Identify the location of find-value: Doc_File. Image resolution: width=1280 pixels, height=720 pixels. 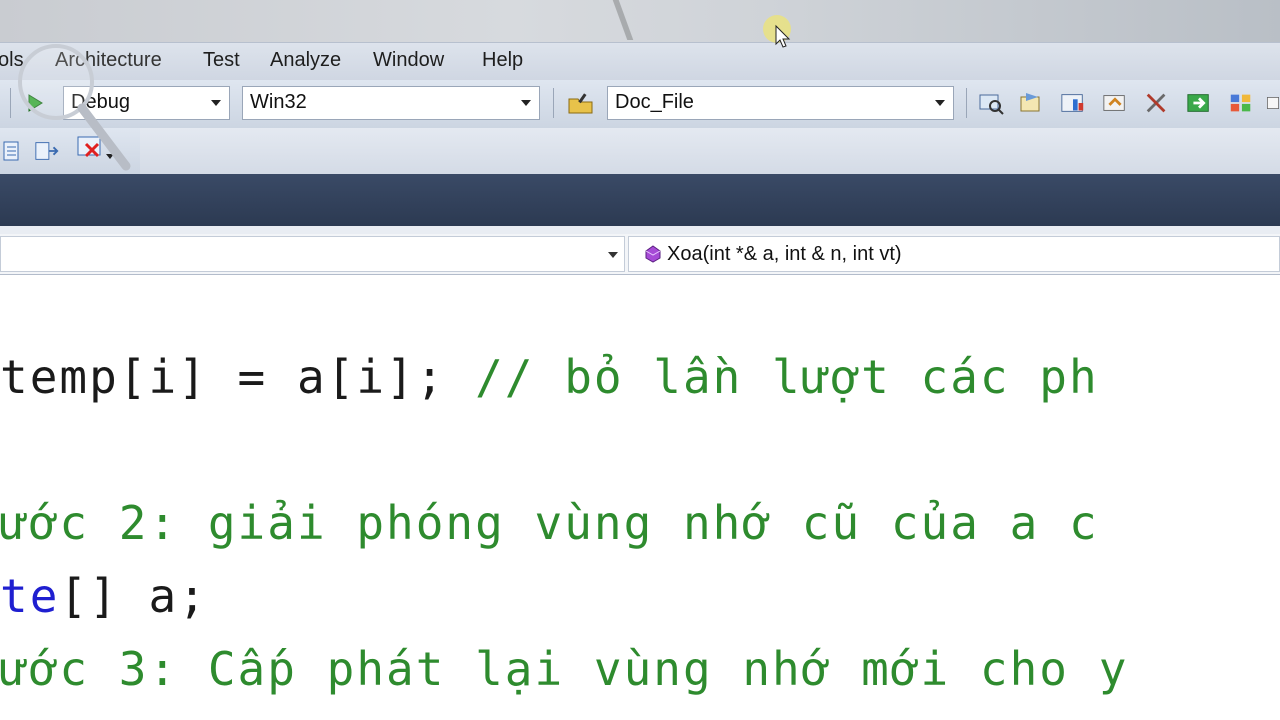
(654, 102).